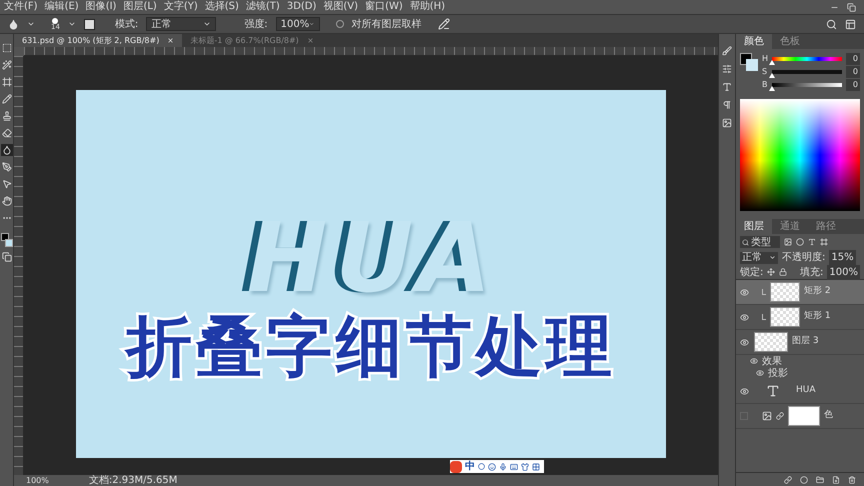 The height and width of the screenshot is (486, 864). I want to click on character-icon, so click(727, 87).